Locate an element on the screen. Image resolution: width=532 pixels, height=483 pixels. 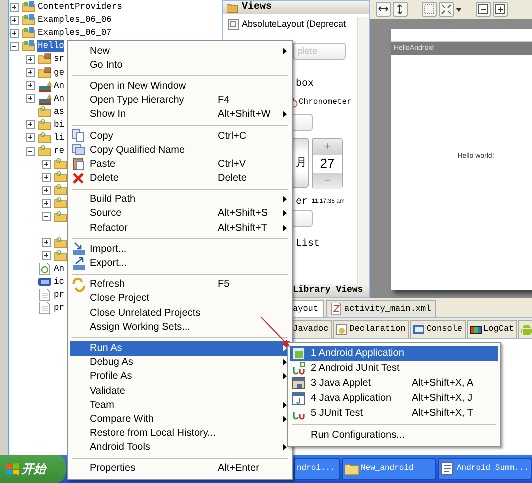
view-tab: Console is located at coordinates (438, 329).